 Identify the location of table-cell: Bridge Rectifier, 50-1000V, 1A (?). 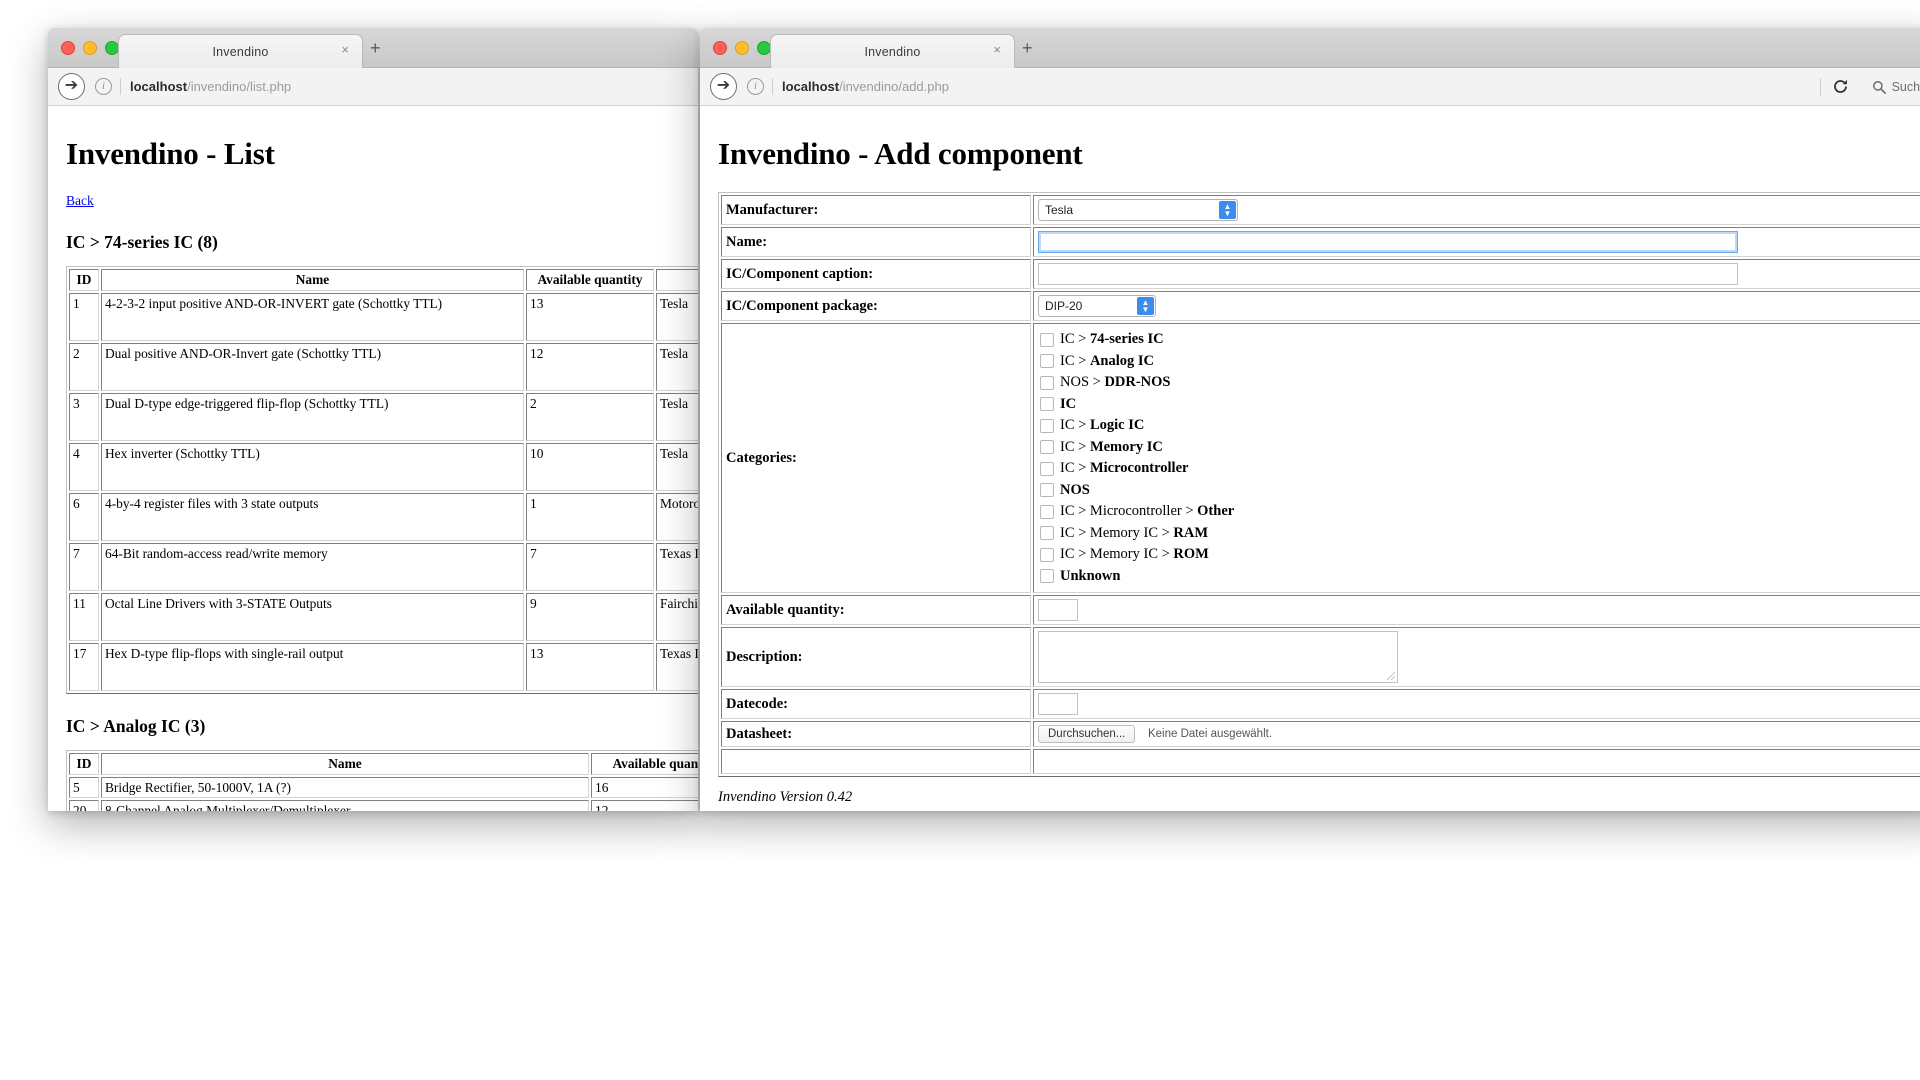
(345, 787).